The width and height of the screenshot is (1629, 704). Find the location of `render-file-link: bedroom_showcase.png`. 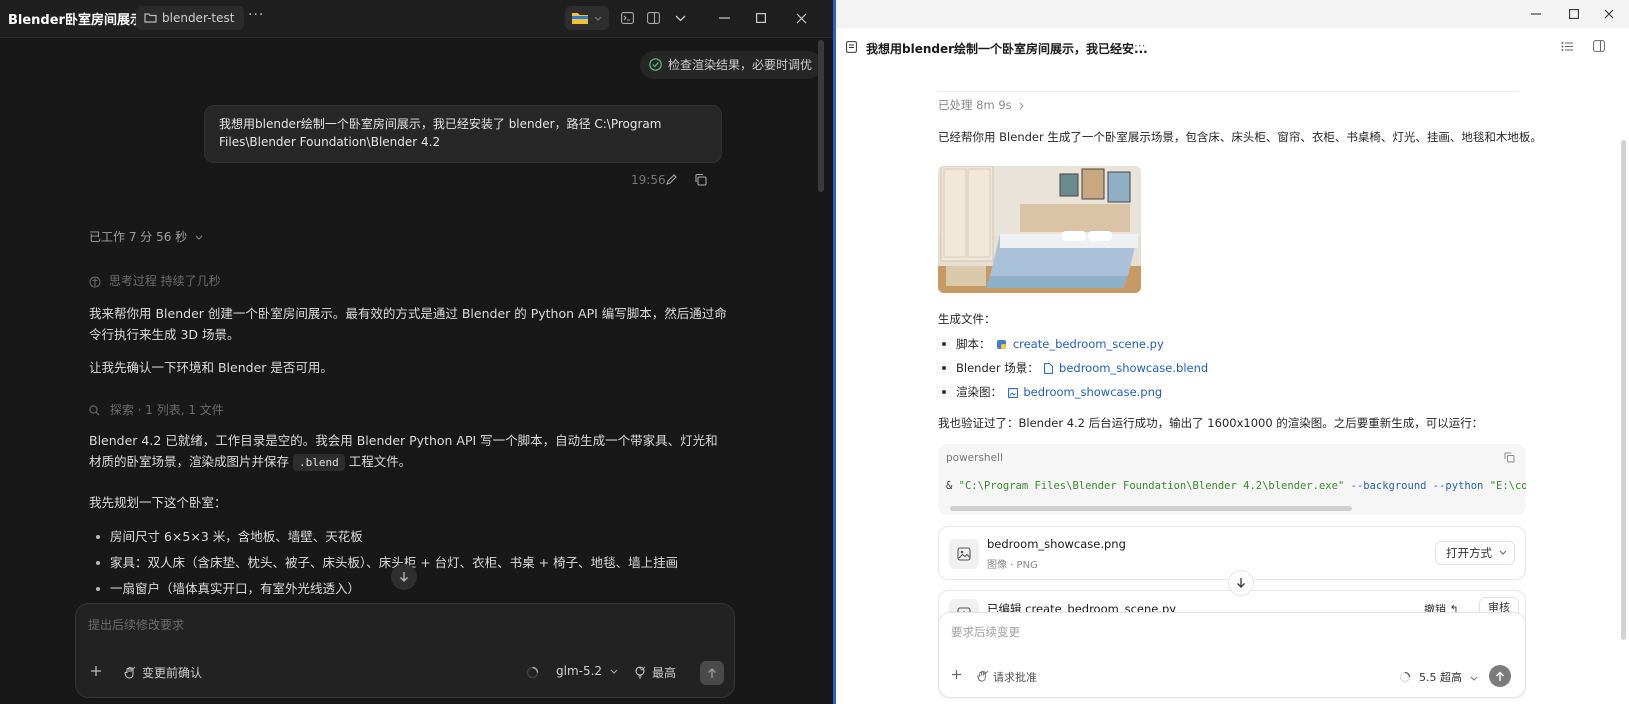

render-file-link: bedroom_showcase.png is located at coordinates (1092, 392).